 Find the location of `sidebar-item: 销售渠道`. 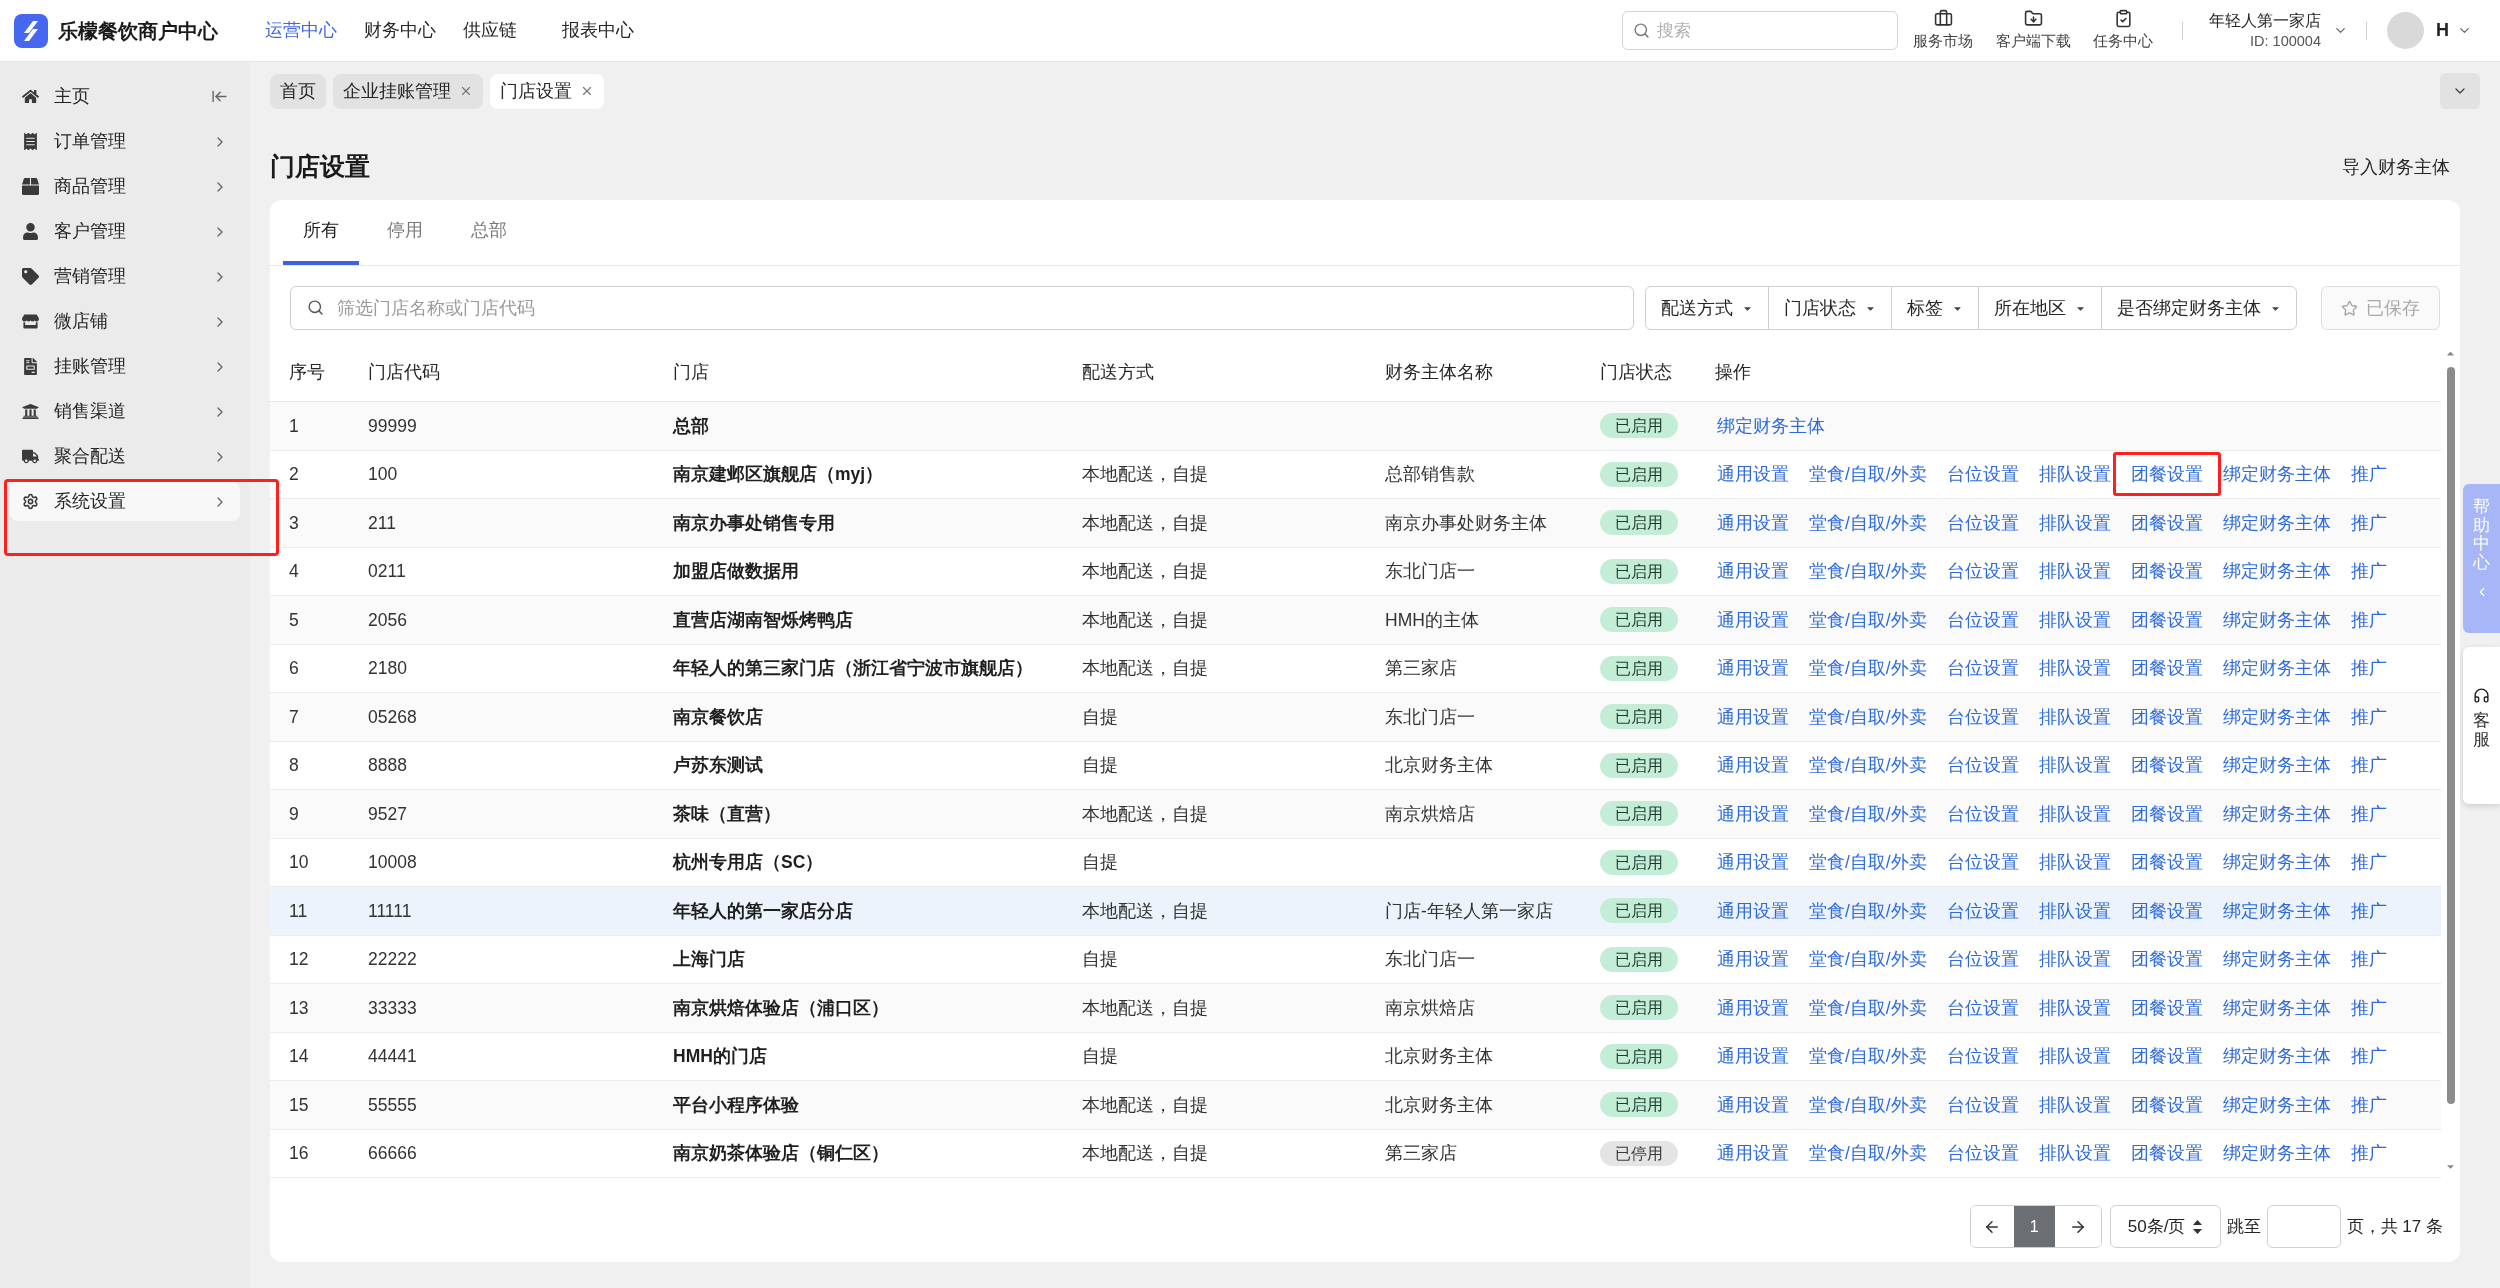

sidebar-item: 销售渠道 is located at coordinates (125, 411).